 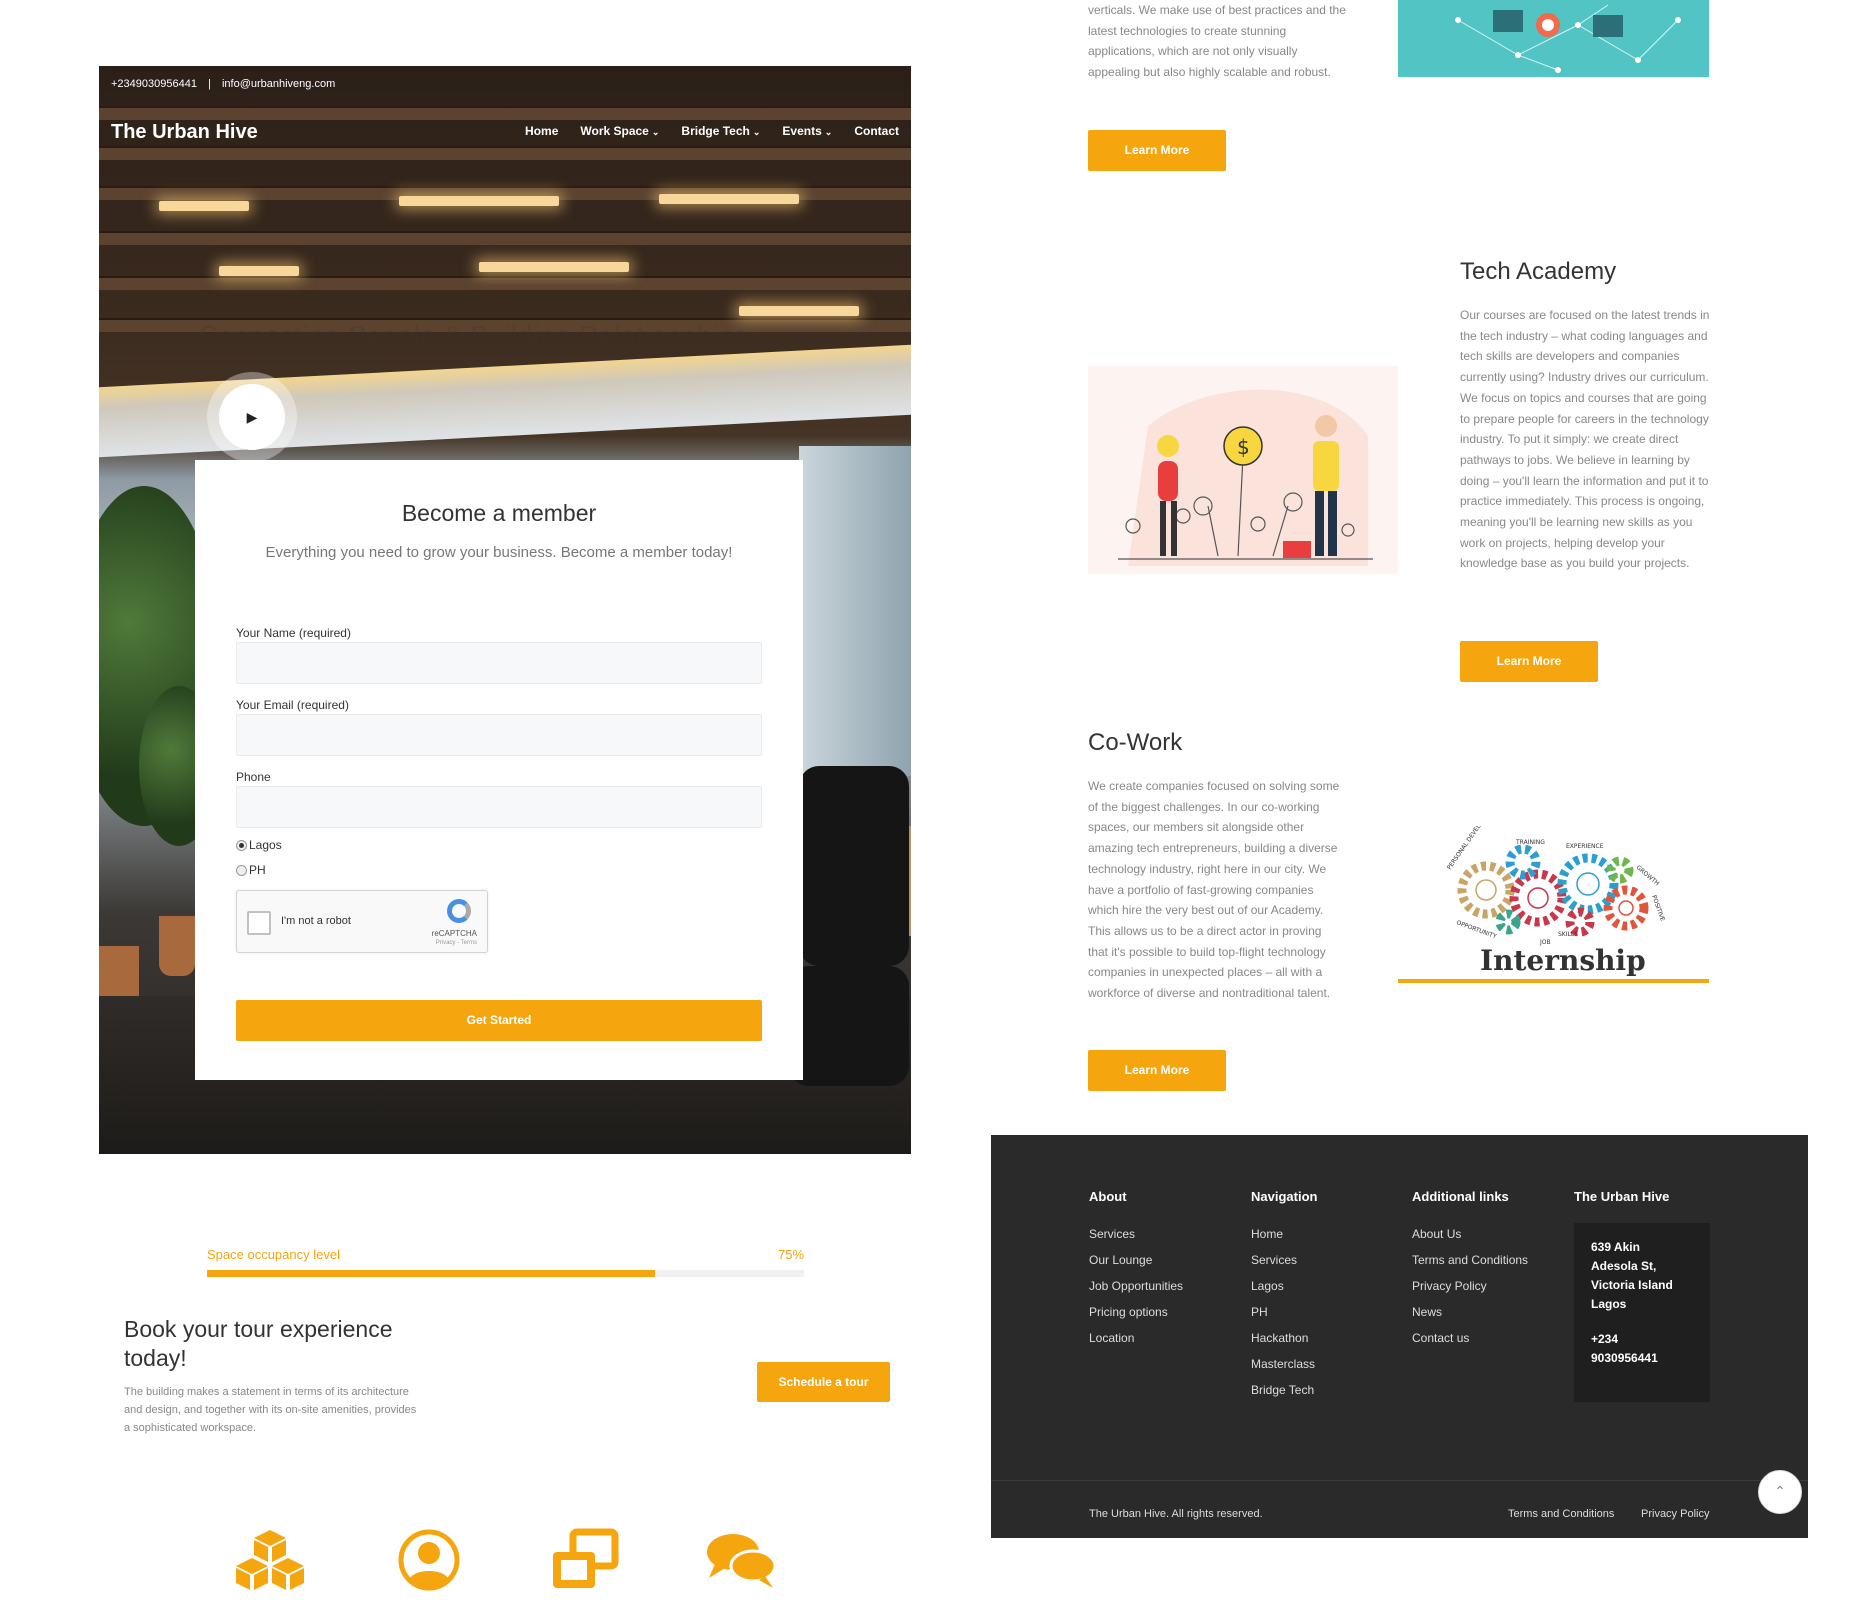 What do you see at coordinates (1530, 842) in the screenshot?
I see `gear-word: TRAINING` at bounding box center [1530, 842].